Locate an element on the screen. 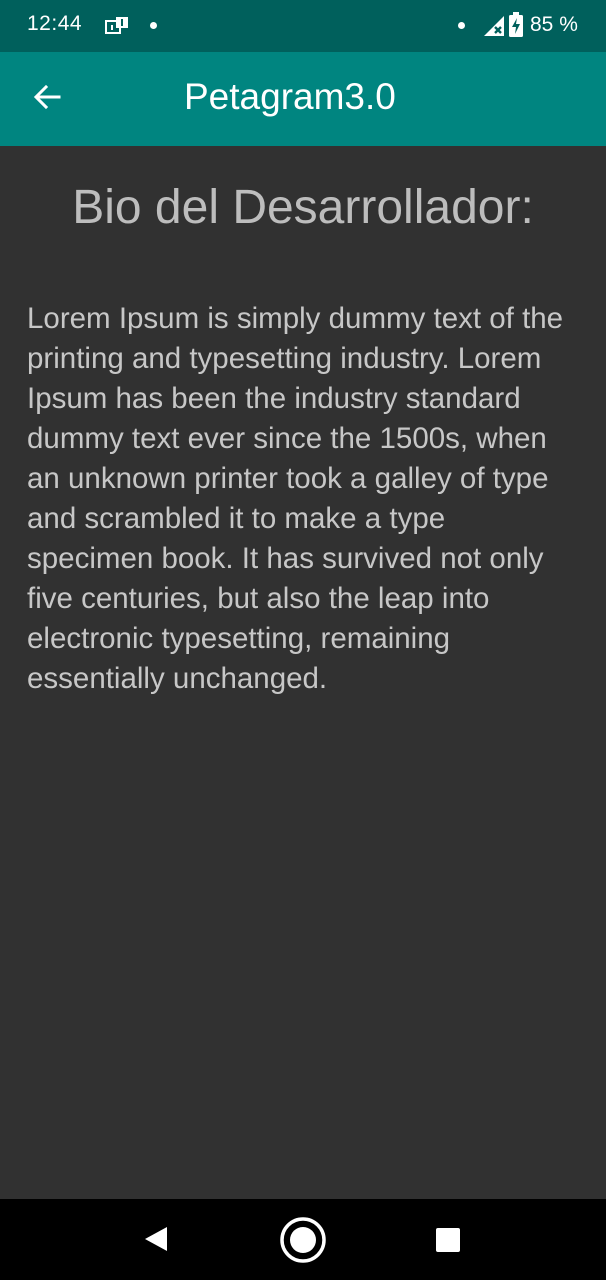  status-bar: 12:44 85 % is located at coordinates (303, 26).